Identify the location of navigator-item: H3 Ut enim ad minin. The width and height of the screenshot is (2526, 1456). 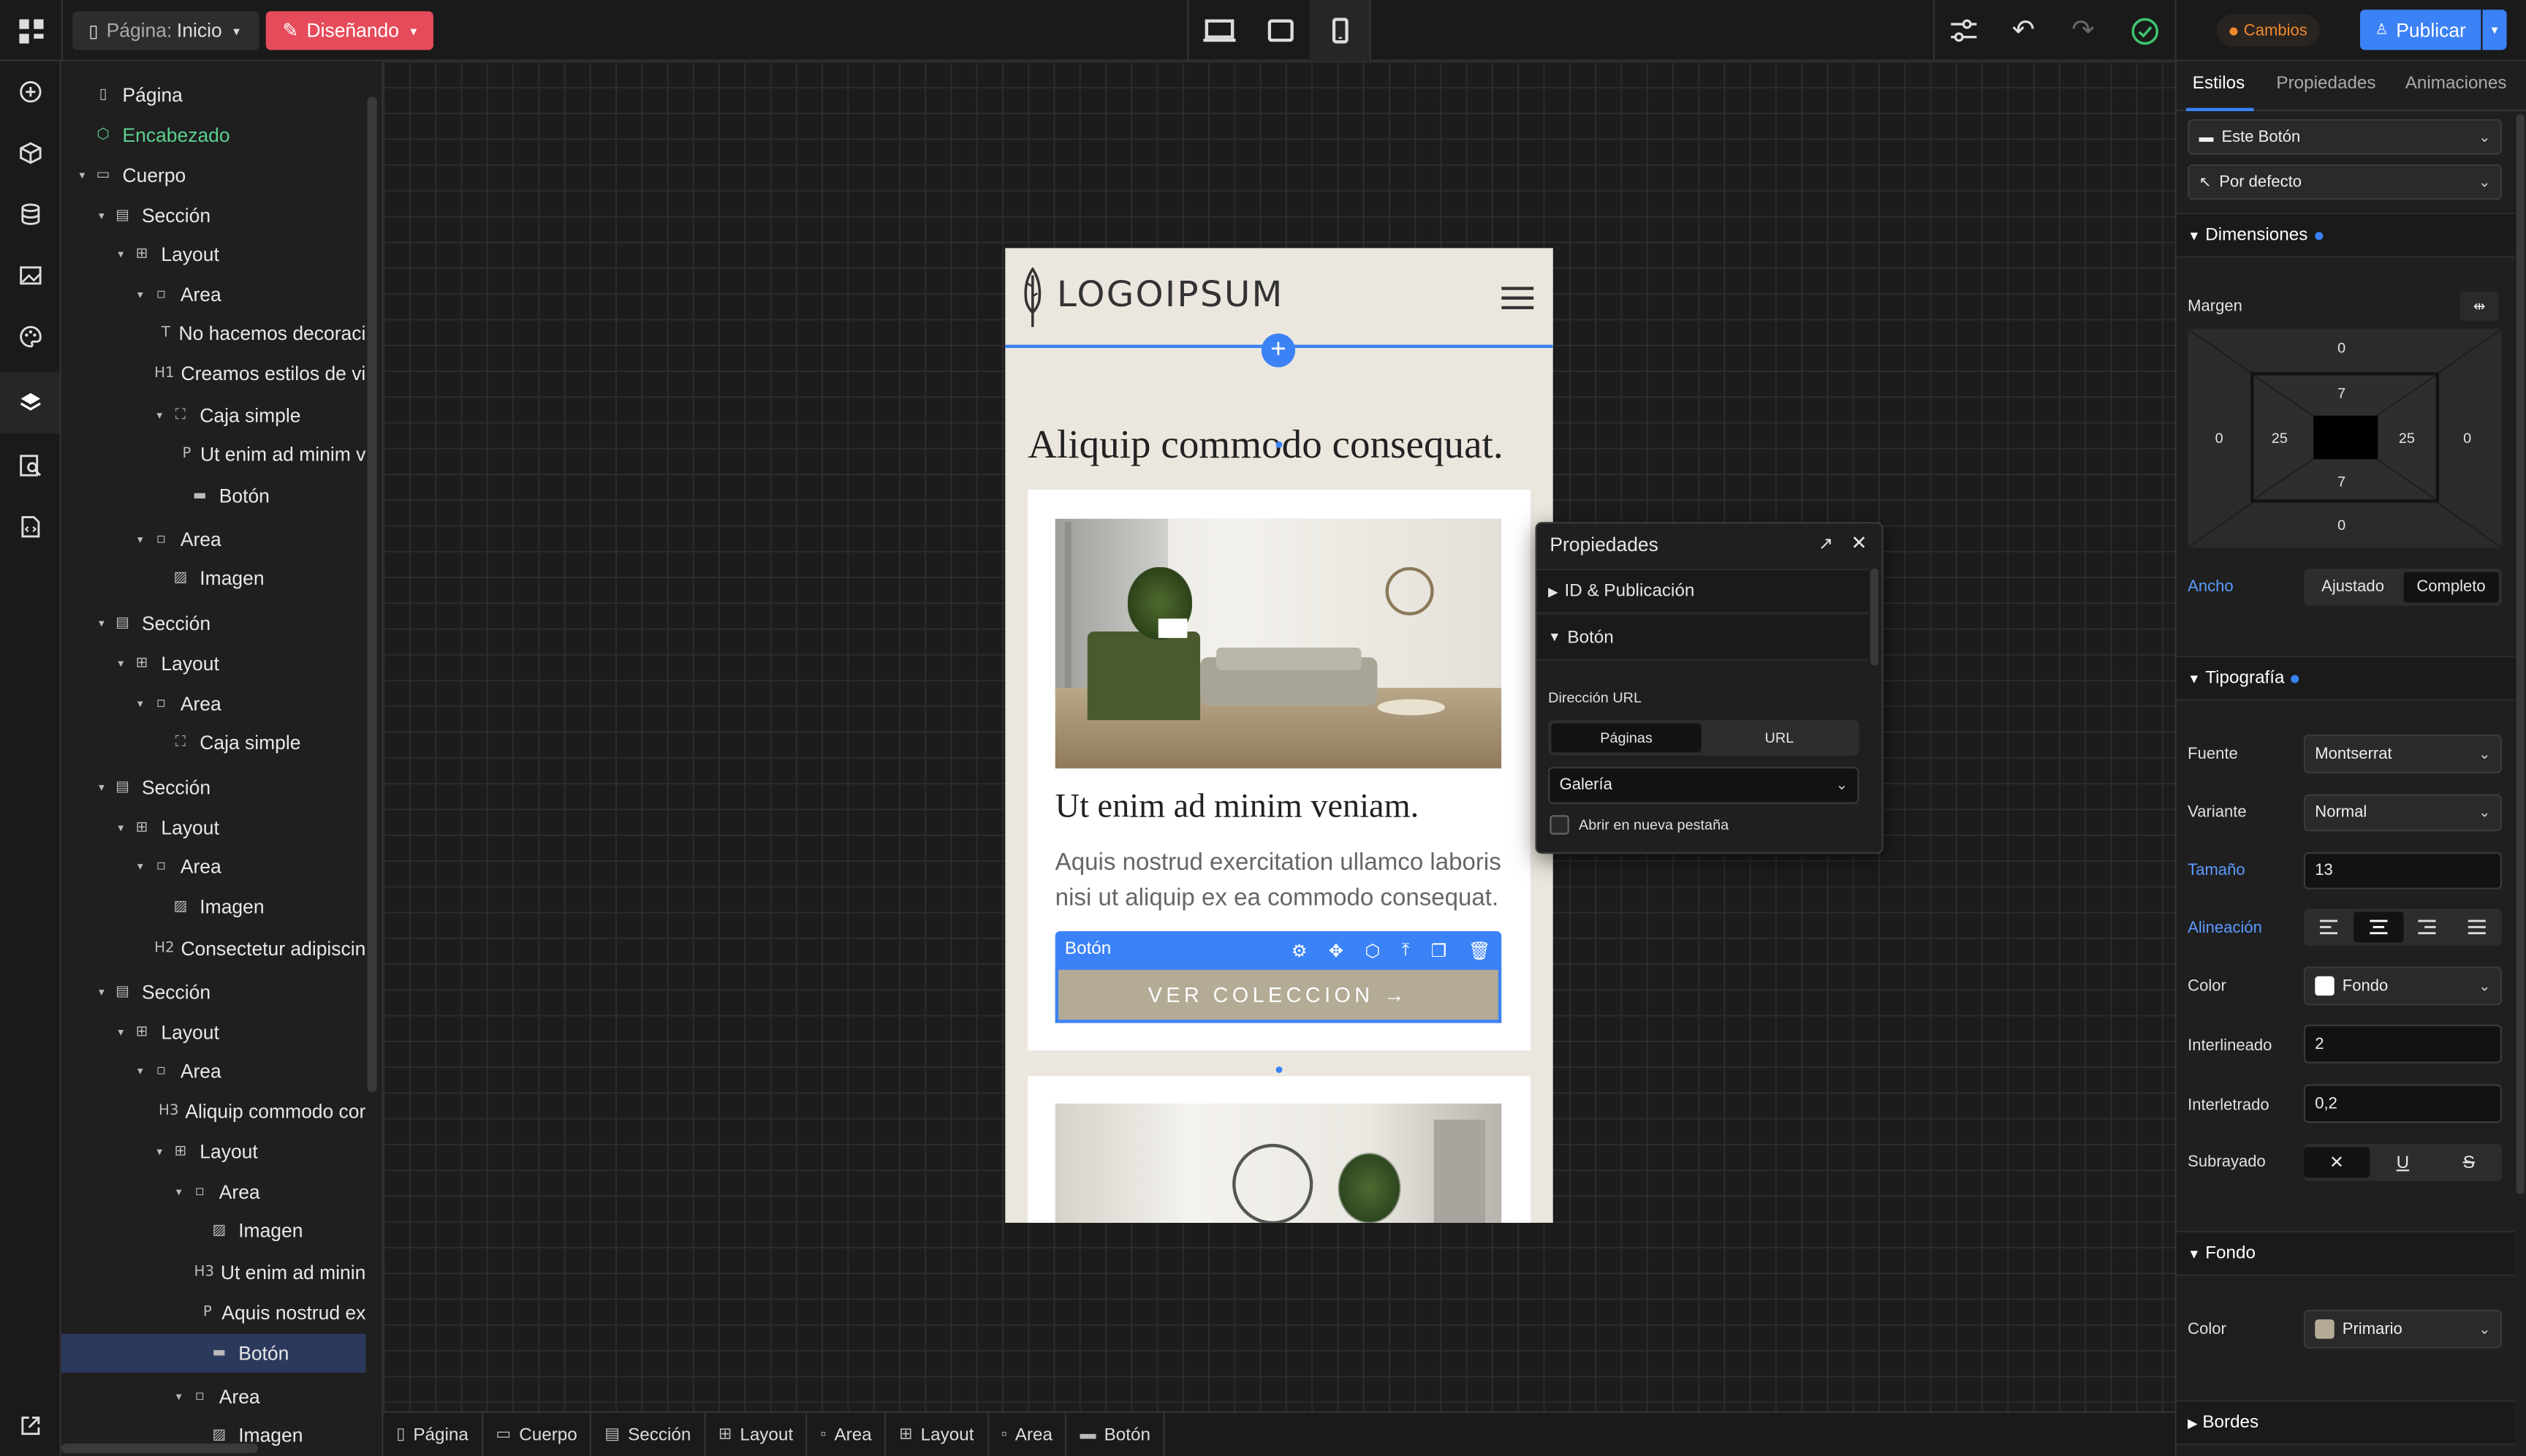
(213, 1273).